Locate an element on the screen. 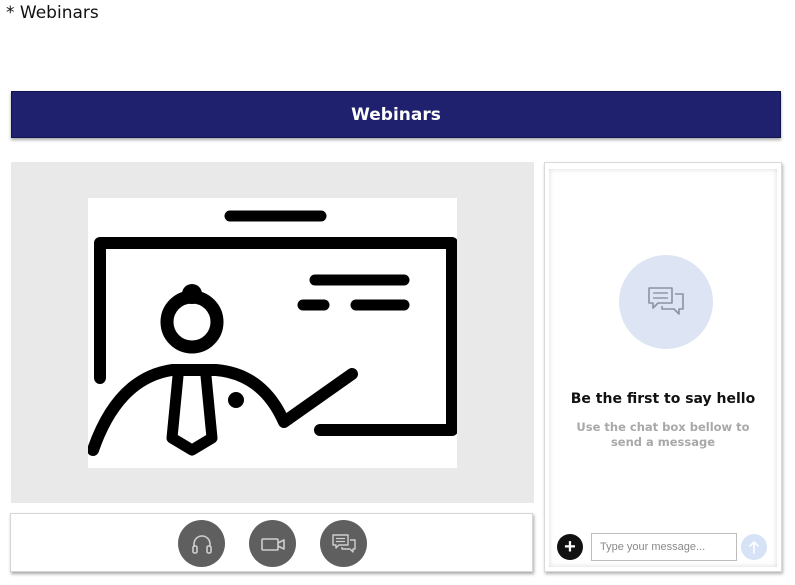  chat-empty-state-icon is located at coordinates (666, 302).